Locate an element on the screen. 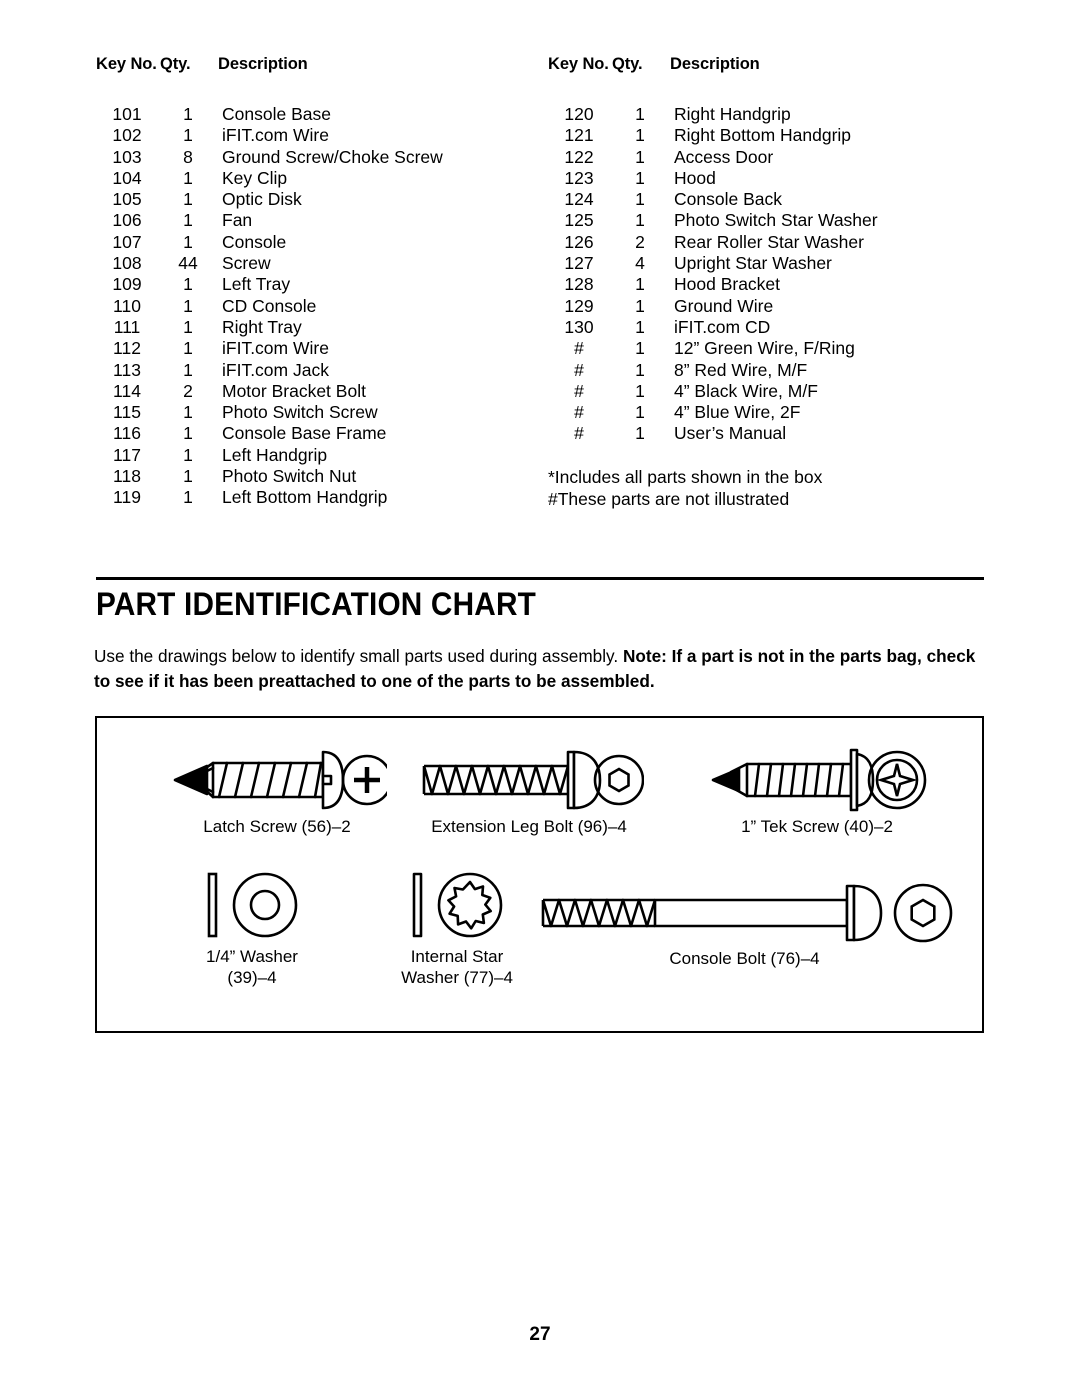  cell-description: CD Console is located at coordinates (269, 305).